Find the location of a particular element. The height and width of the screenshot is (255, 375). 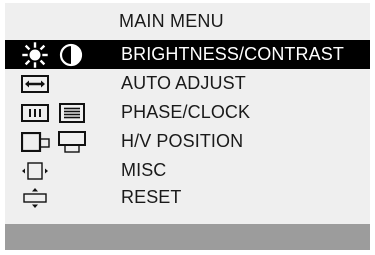

menu-item-auto-adjust: AUTO ADJUST is located at coordinates (187, 83).